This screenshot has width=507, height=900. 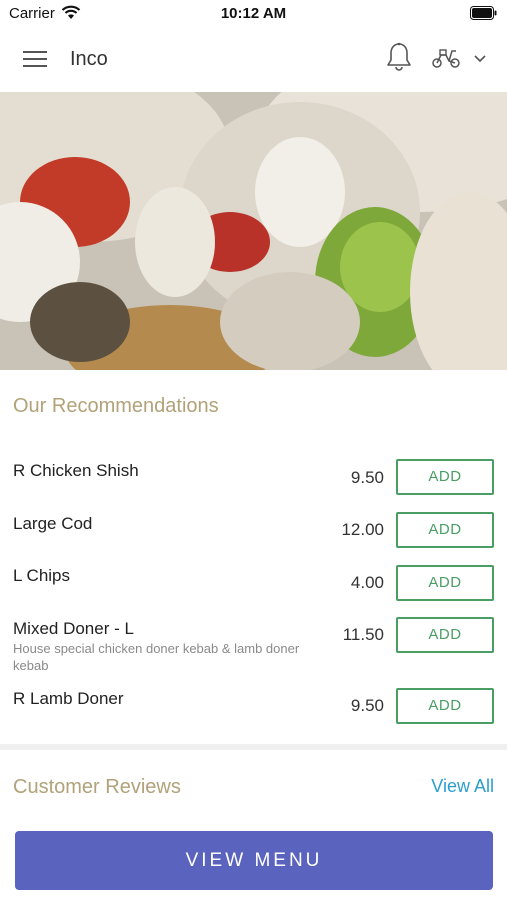 I want to click on app-header: Inco, so click(x=253, y=59).